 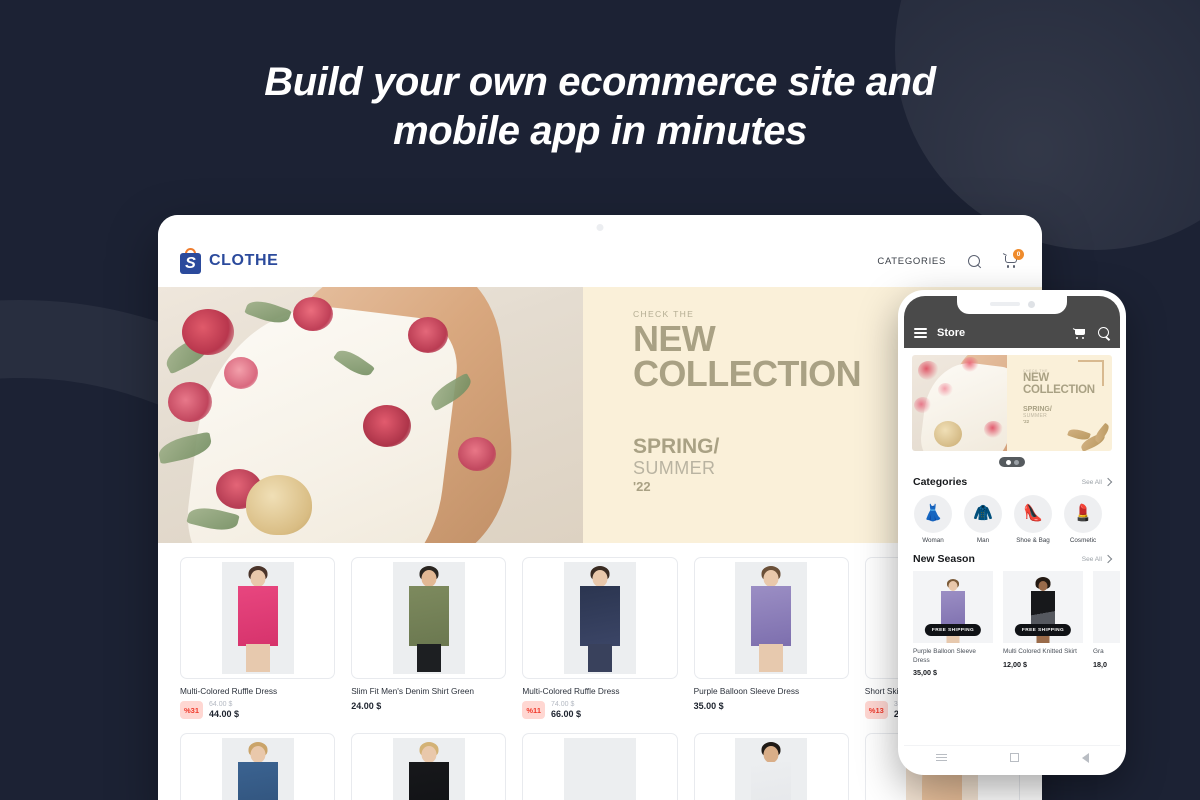 I want to click on product-title: Gra, so click(x=1098, y=651).